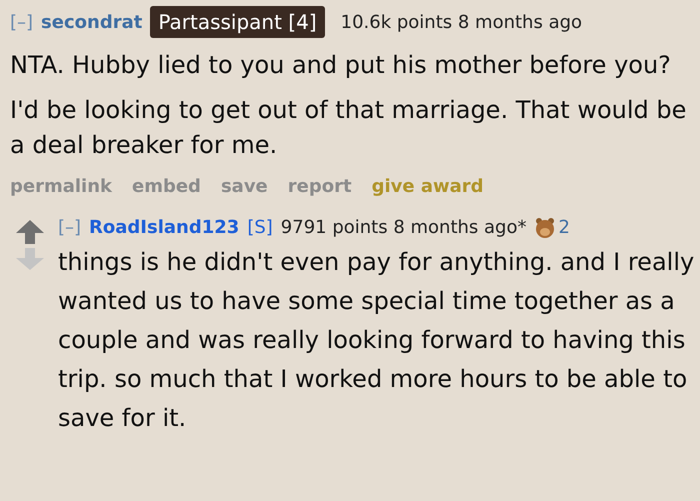  What do you see at coordinates (237, 22) in the screenshot?
I see `user-flair: Partassipant [4]` at bounding box center [237, 22].